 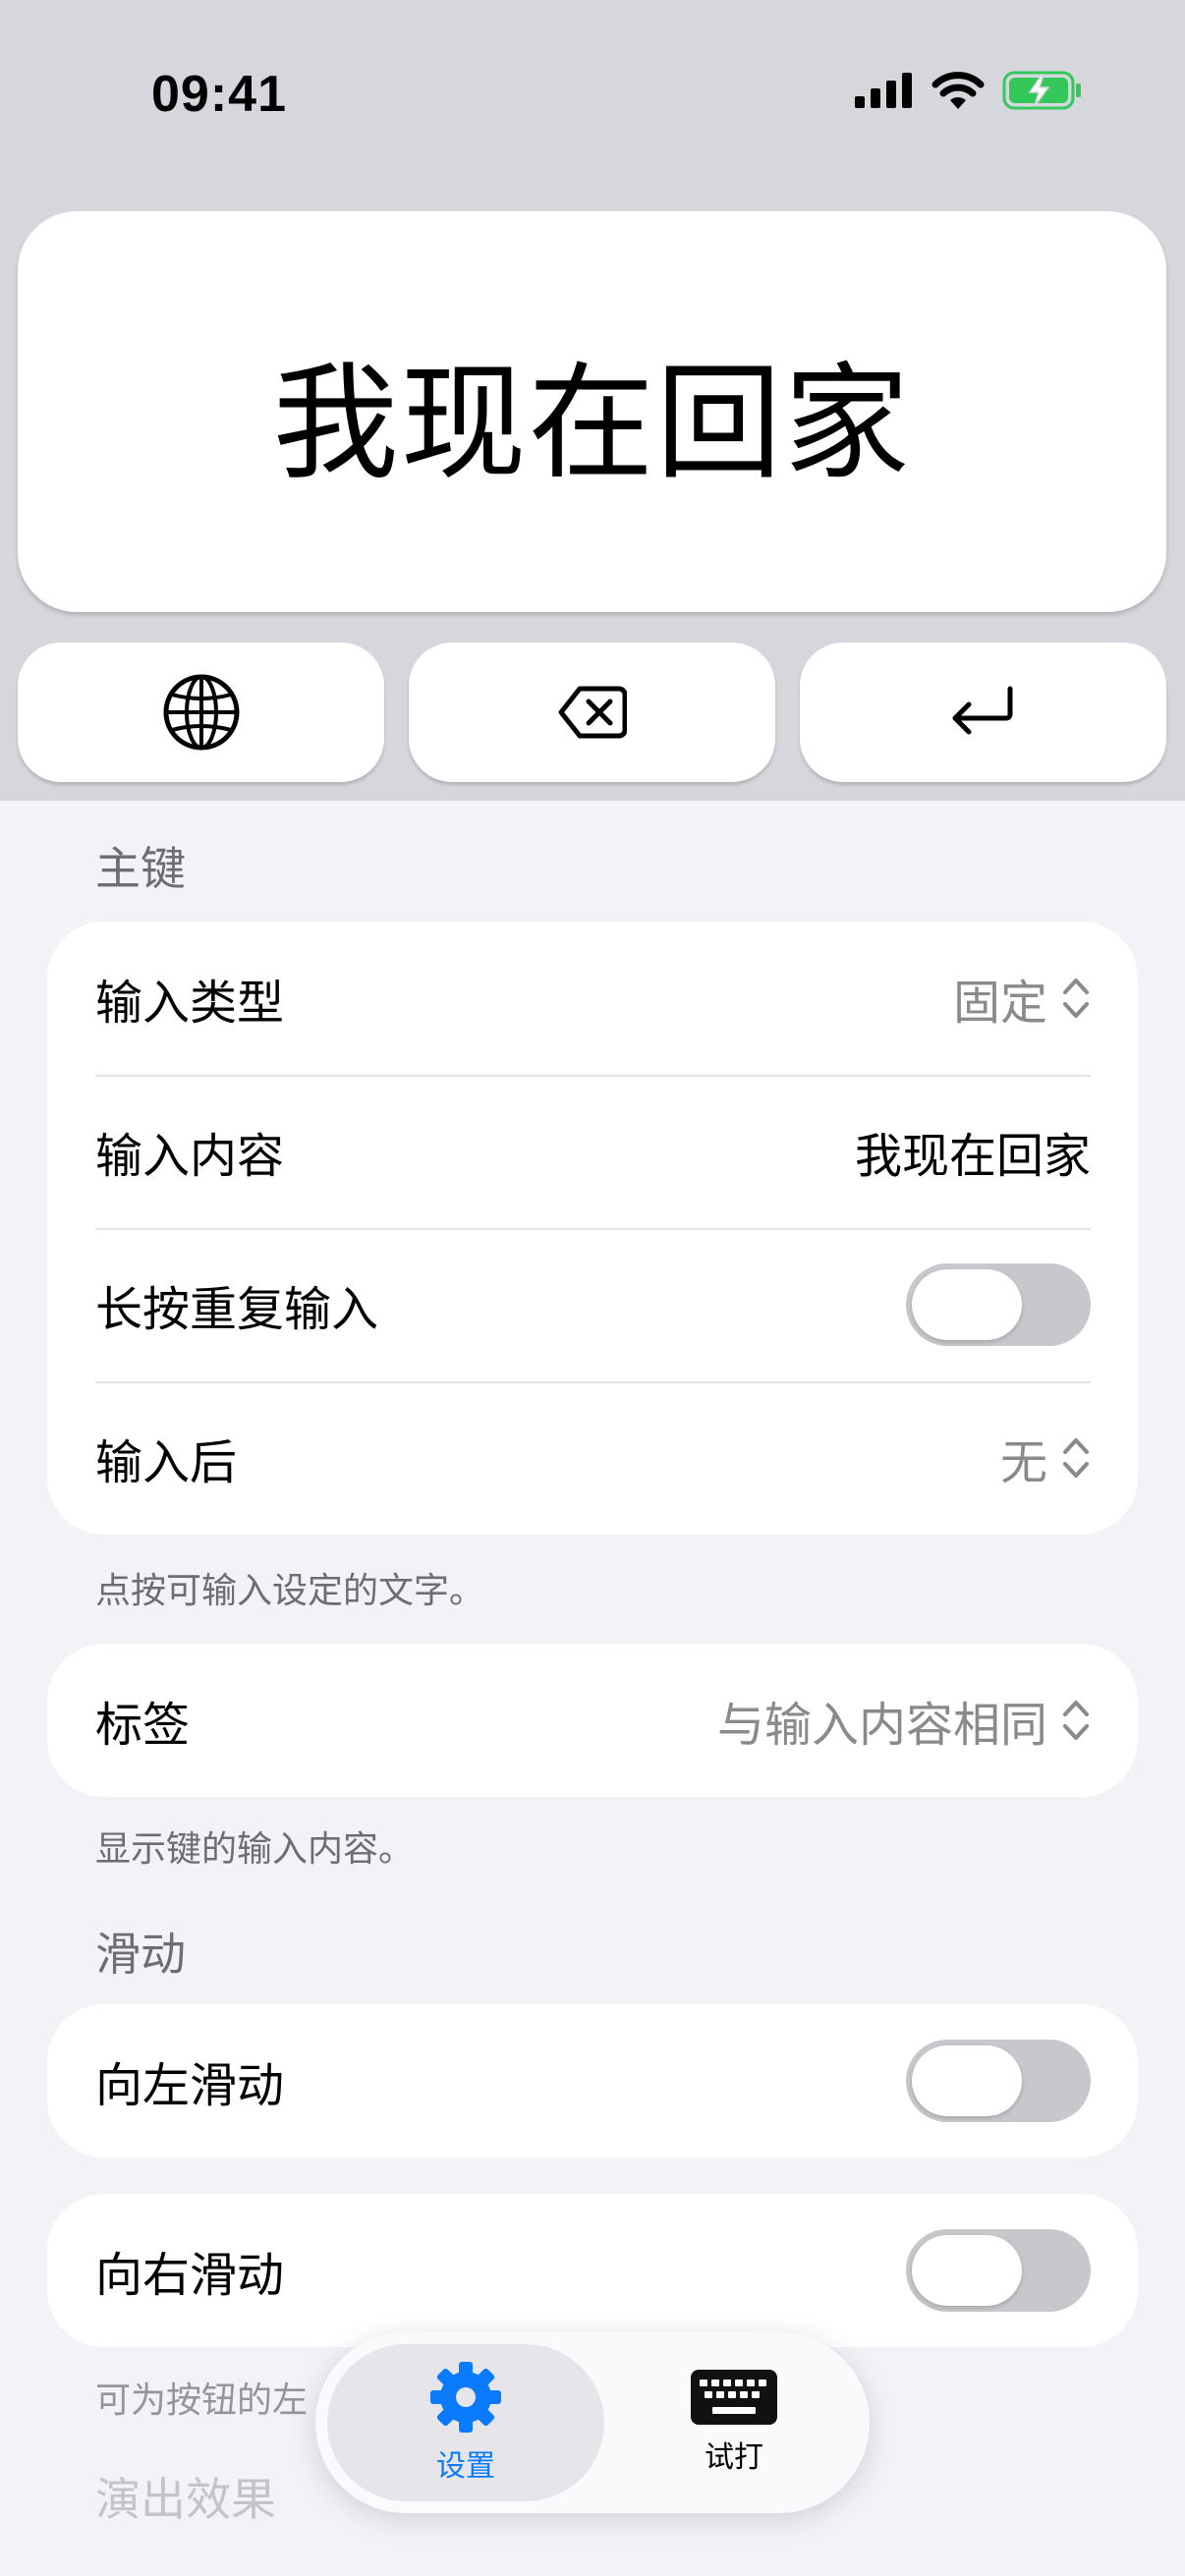 I want to click on row-label: 输入内容, so click(x=190, y=1156).